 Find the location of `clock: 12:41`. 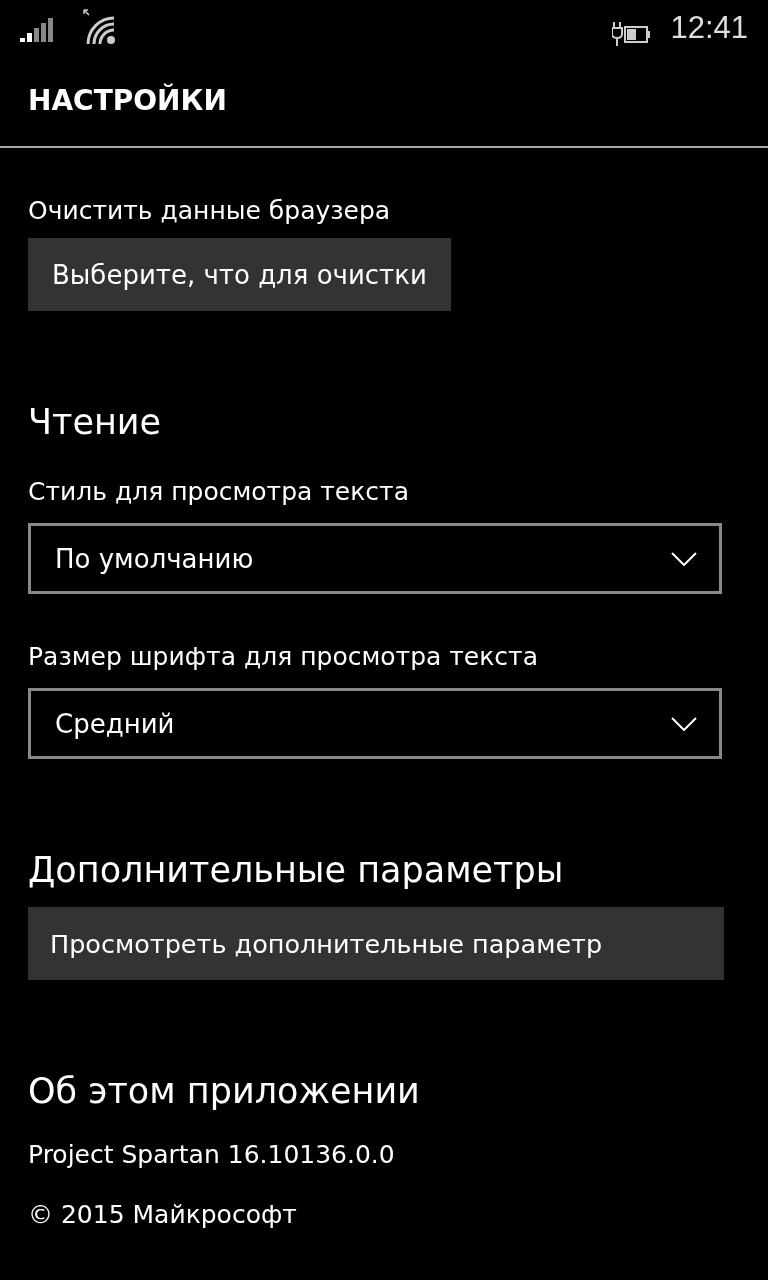

clock: 12:41 is located at coordinates (709, 28).